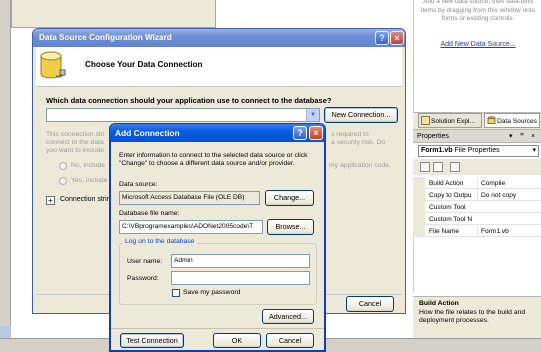 This screenshot has height=352, width=541. Describe the element at coordinates (113, 14) in the screenshot. I see `designer-panel` at that location.